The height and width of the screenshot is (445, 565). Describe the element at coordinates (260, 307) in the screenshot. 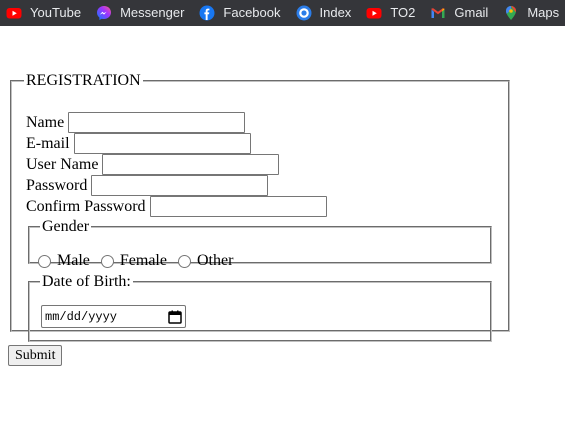

I see `dob-fieldset: Date of Birth: mm/dd/yyyy` at that location.